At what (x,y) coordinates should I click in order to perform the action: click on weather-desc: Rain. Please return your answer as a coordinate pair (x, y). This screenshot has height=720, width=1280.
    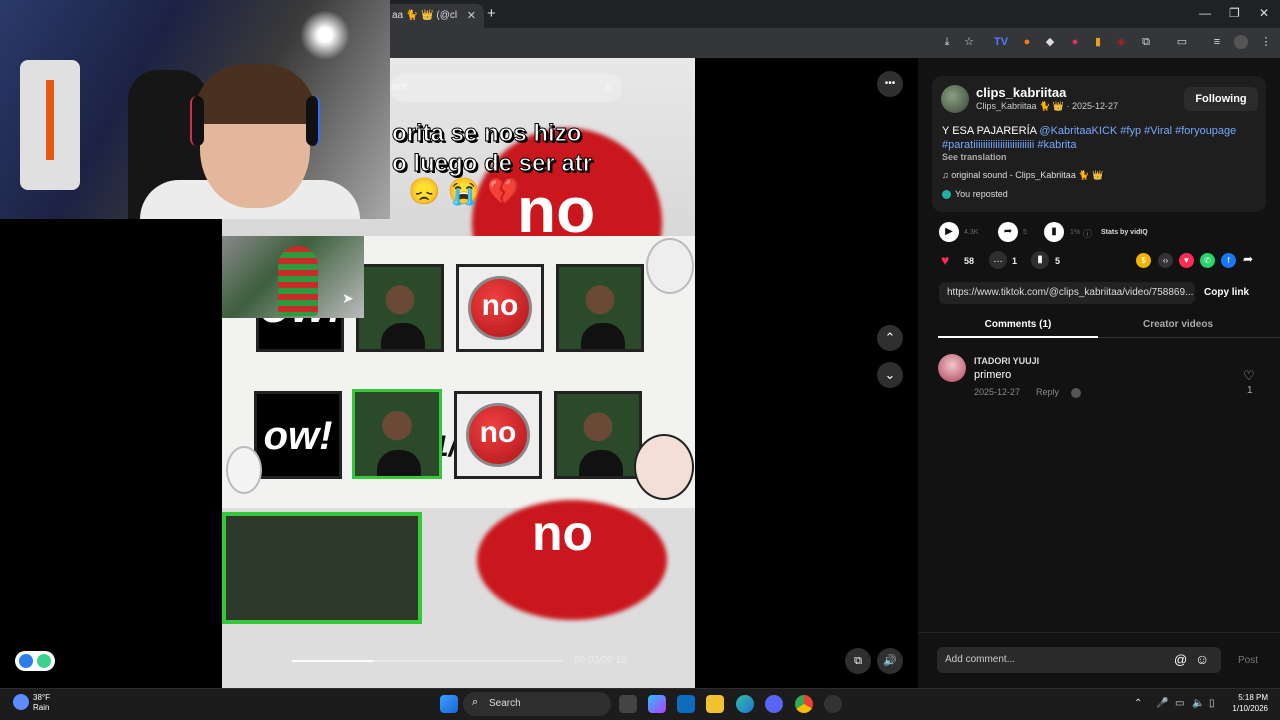
    Looking at the image, I should click on (41, 707).